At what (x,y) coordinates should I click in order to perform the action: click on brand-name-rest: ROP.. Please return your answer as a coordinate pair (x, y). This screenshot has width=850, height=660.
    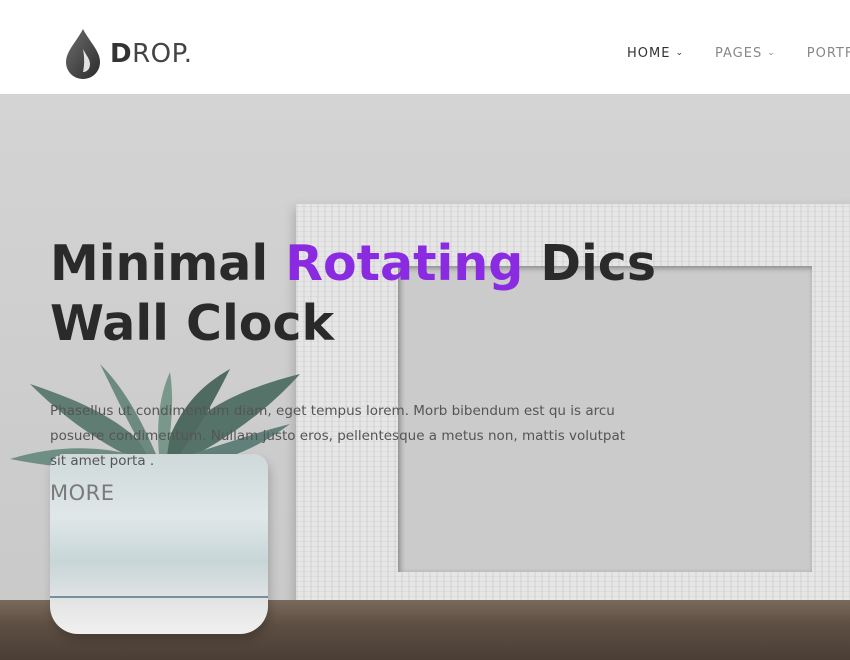
    Looking at the image, I should click on (162, 54).